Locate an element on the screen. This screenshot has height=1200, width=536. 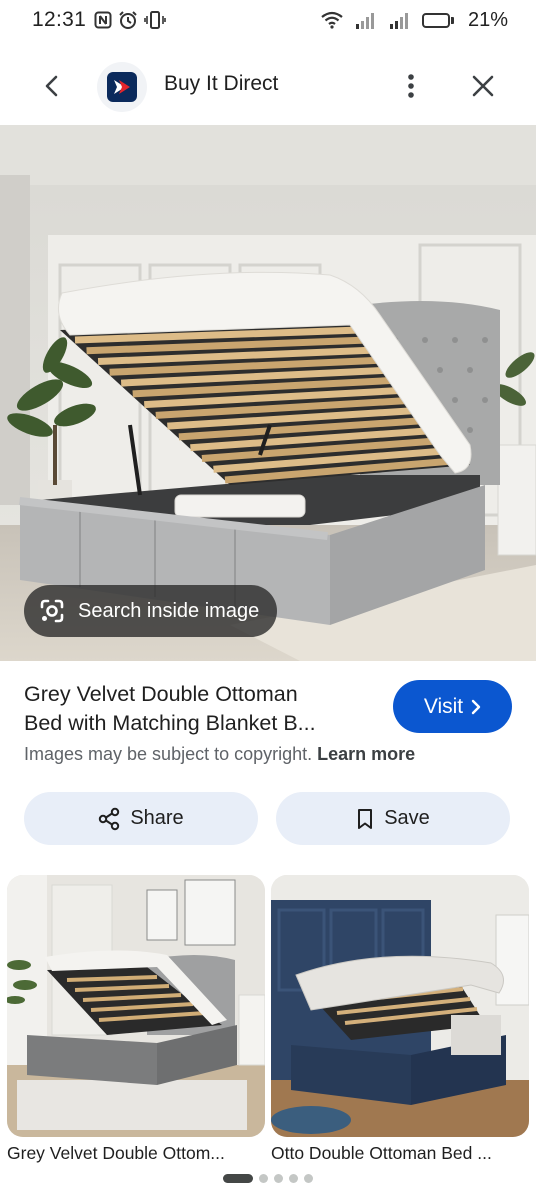
chevron-left-icon is located at coordinates (51, 86).